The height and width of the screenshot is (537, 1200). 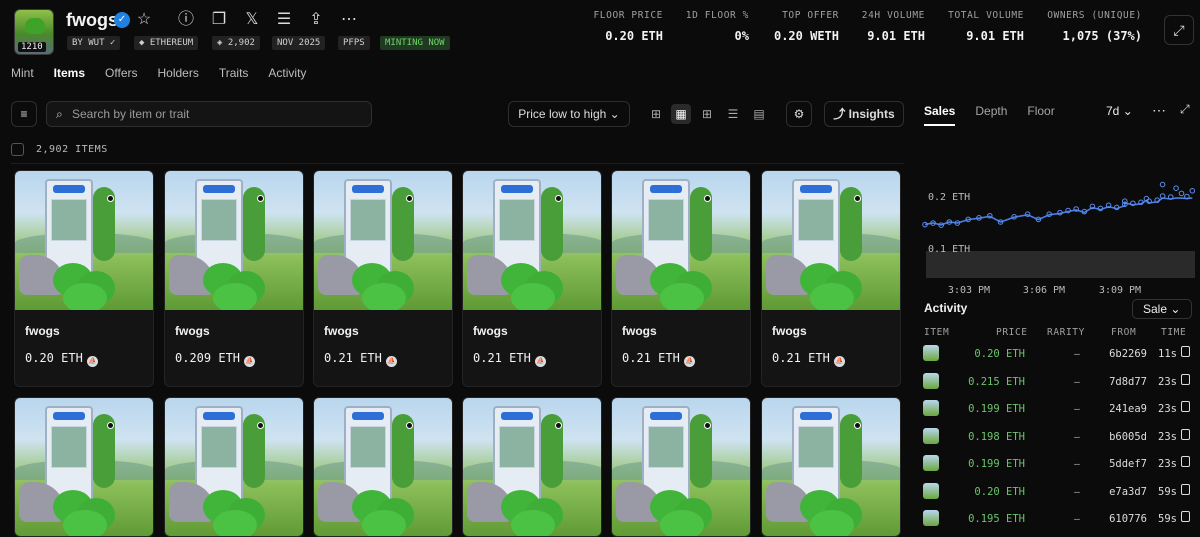 What do you see at coordinates (940, 115) in the screenshot?
I see `tab-sales: Sales` at bounding box center [940, 115].